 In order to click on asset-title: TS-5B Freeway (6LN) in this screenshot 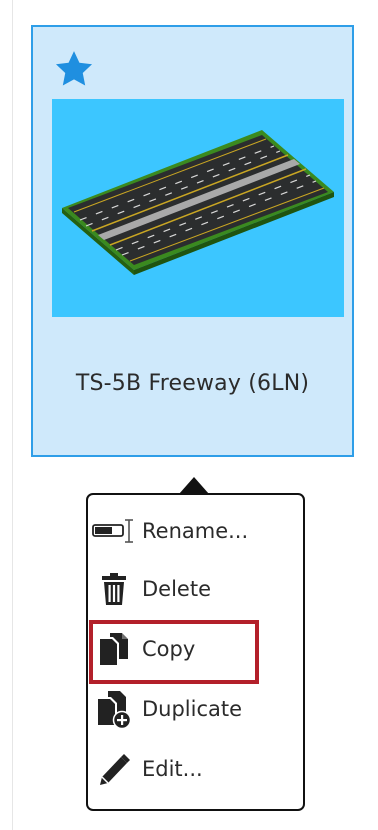, I will do `click(192, 383)`.